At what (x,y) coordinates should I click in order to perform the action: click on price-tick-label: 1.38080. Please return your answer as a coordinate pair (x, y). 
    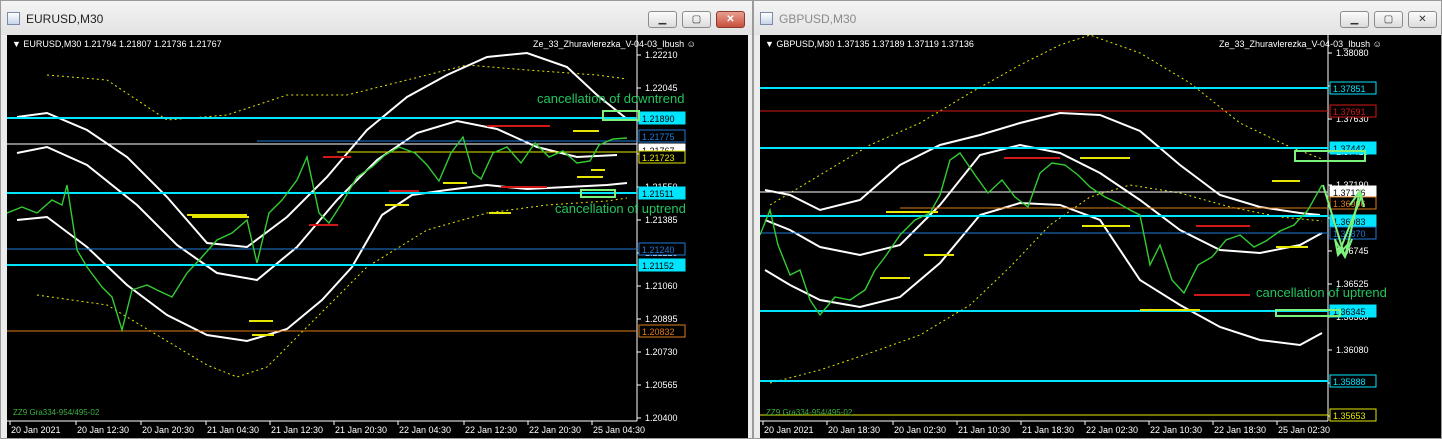
    Looking at the image, I should click on (1352, 53).